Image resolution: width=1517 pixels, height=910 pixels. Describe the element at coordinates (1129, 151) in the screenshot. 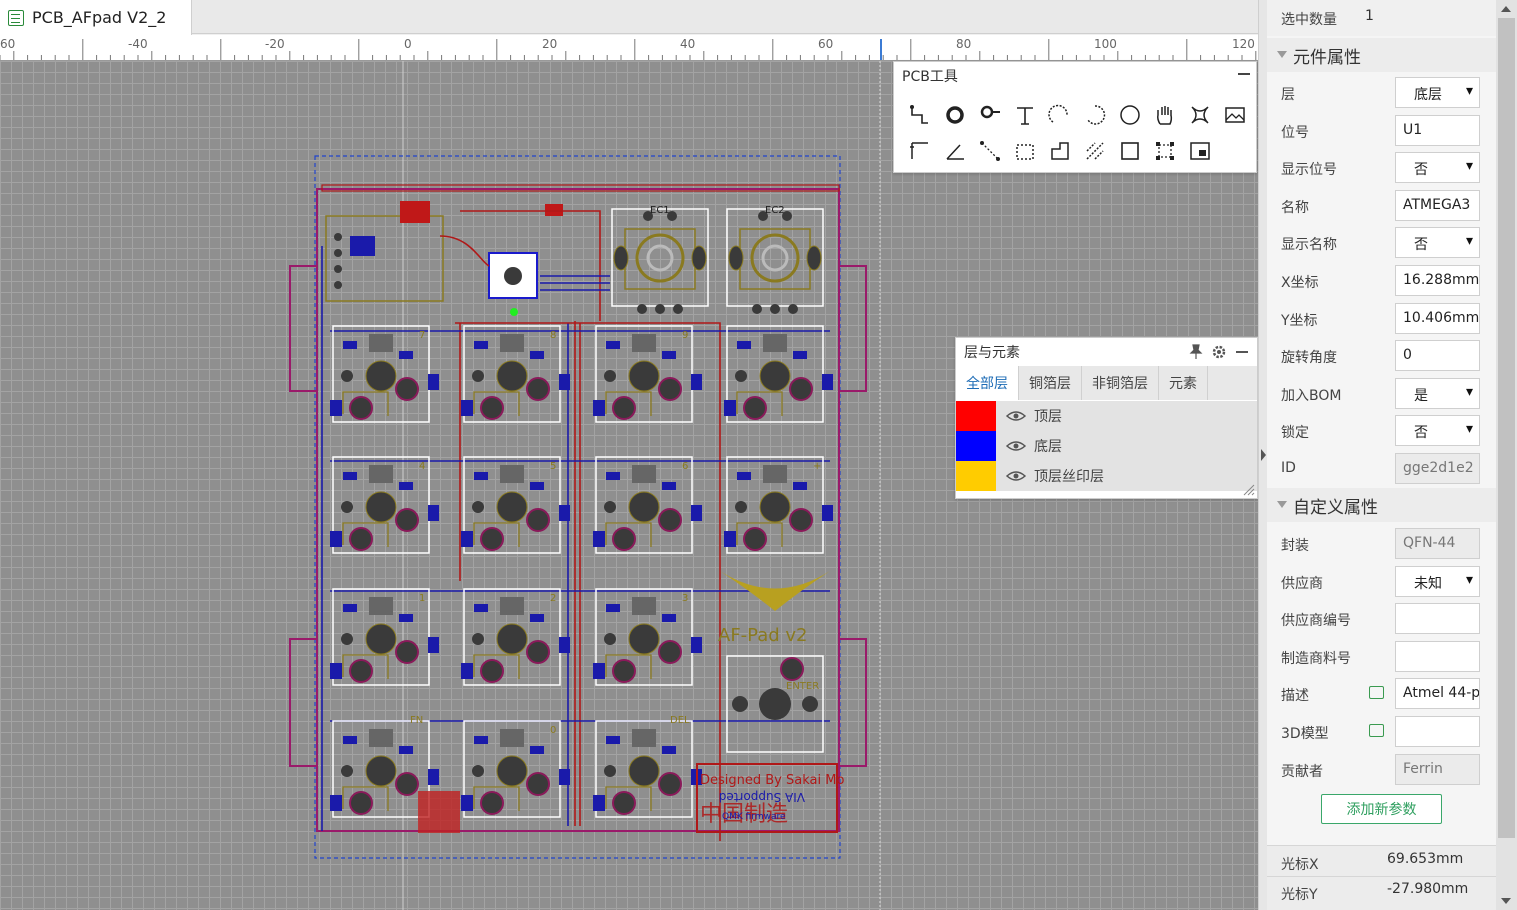

I see `rectangle-icon` at that location.